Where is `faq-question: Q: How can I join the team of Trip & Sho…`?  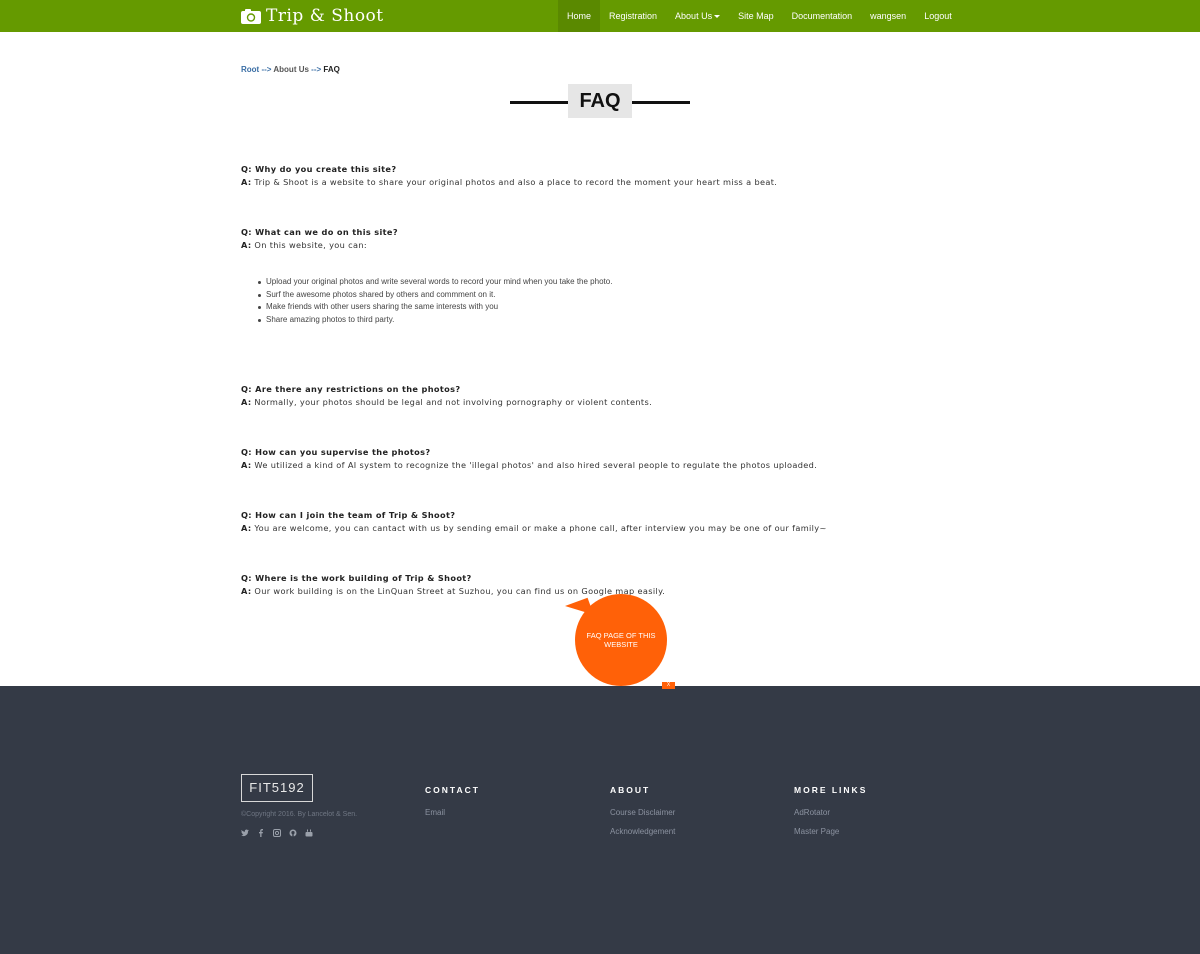 faq-question: Q: How can I join the team of Trip & Sho… is located at coordinates (348, 515).